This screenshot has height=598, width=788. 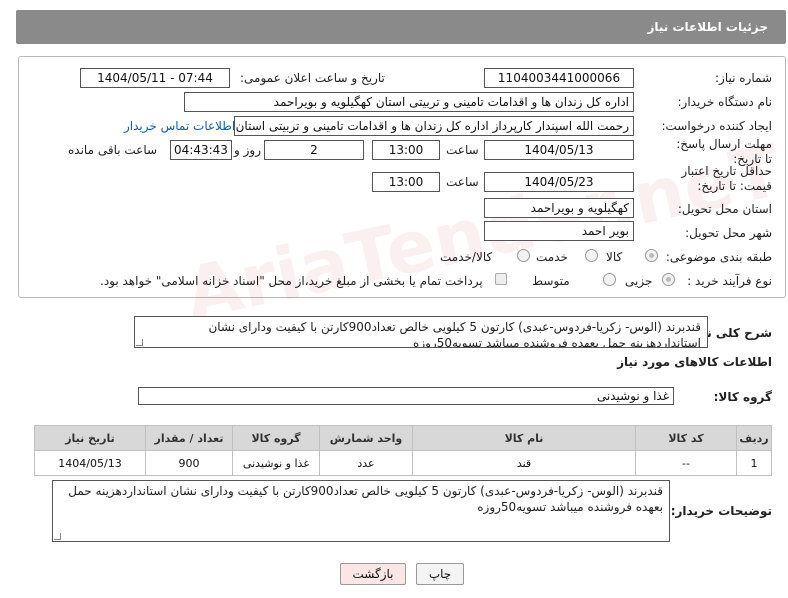 I want to click on category-both-radio, so click(x=523, y=255).